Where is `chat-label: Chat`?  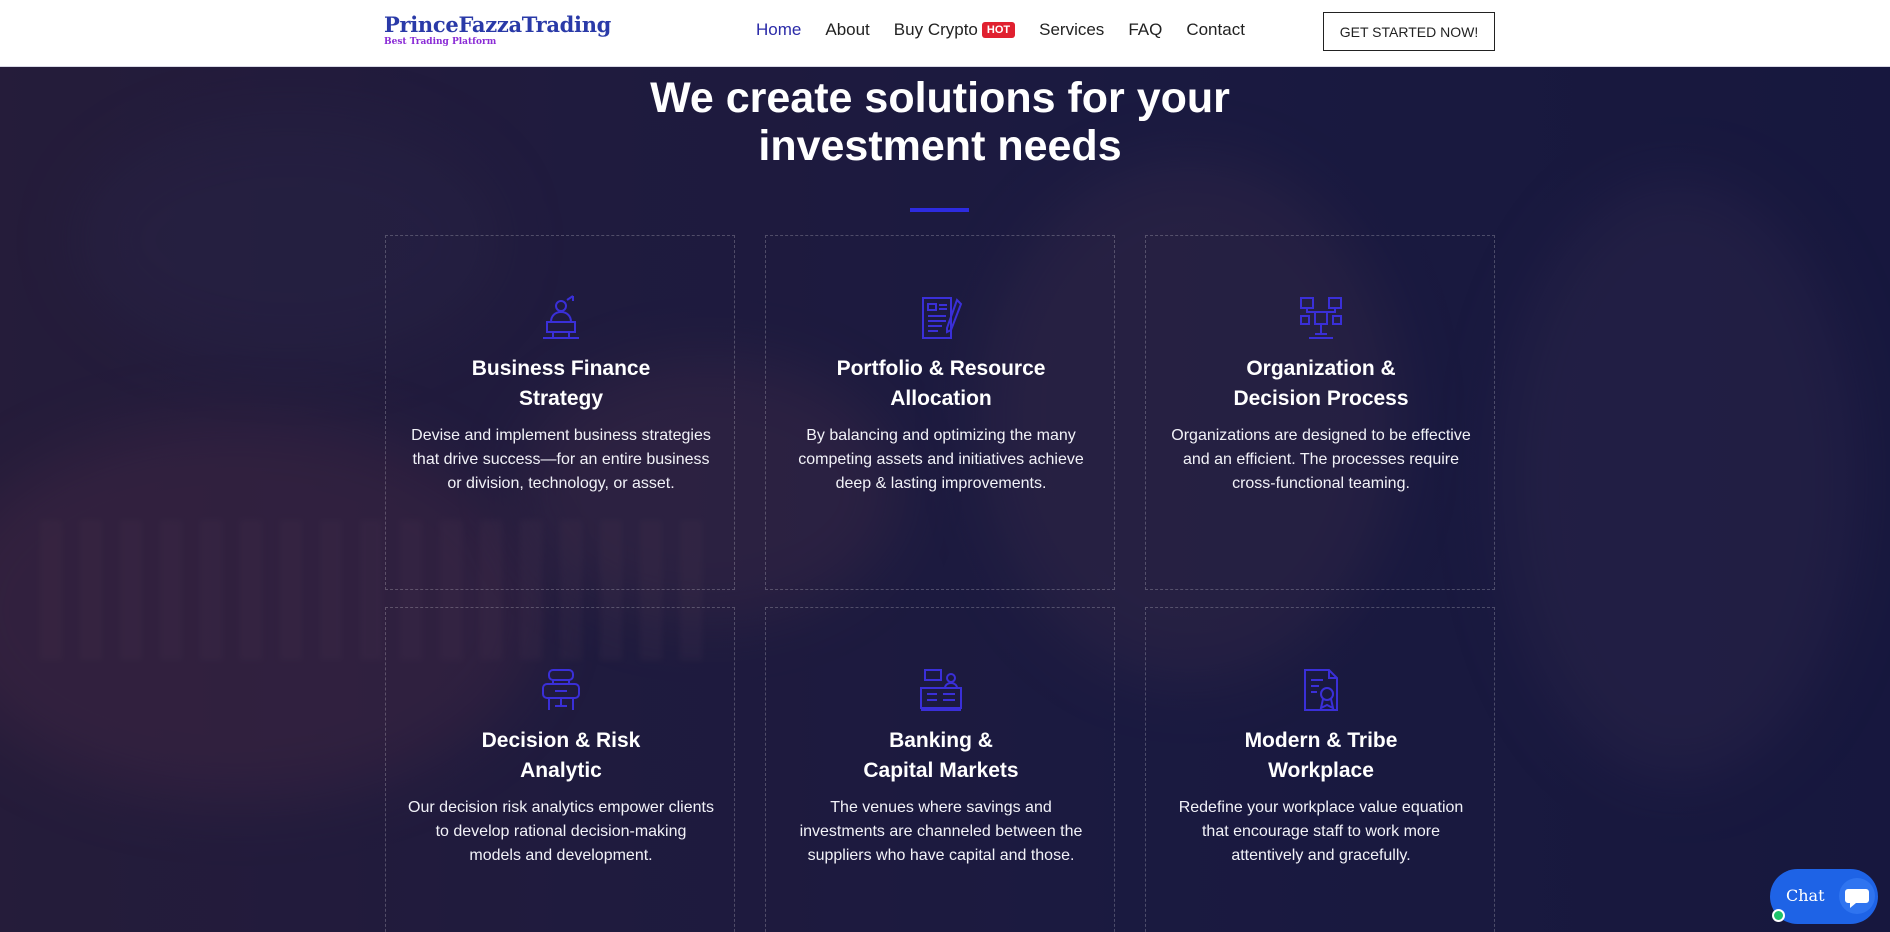 chat-label: Chat is located at coordinates (1805, 895).